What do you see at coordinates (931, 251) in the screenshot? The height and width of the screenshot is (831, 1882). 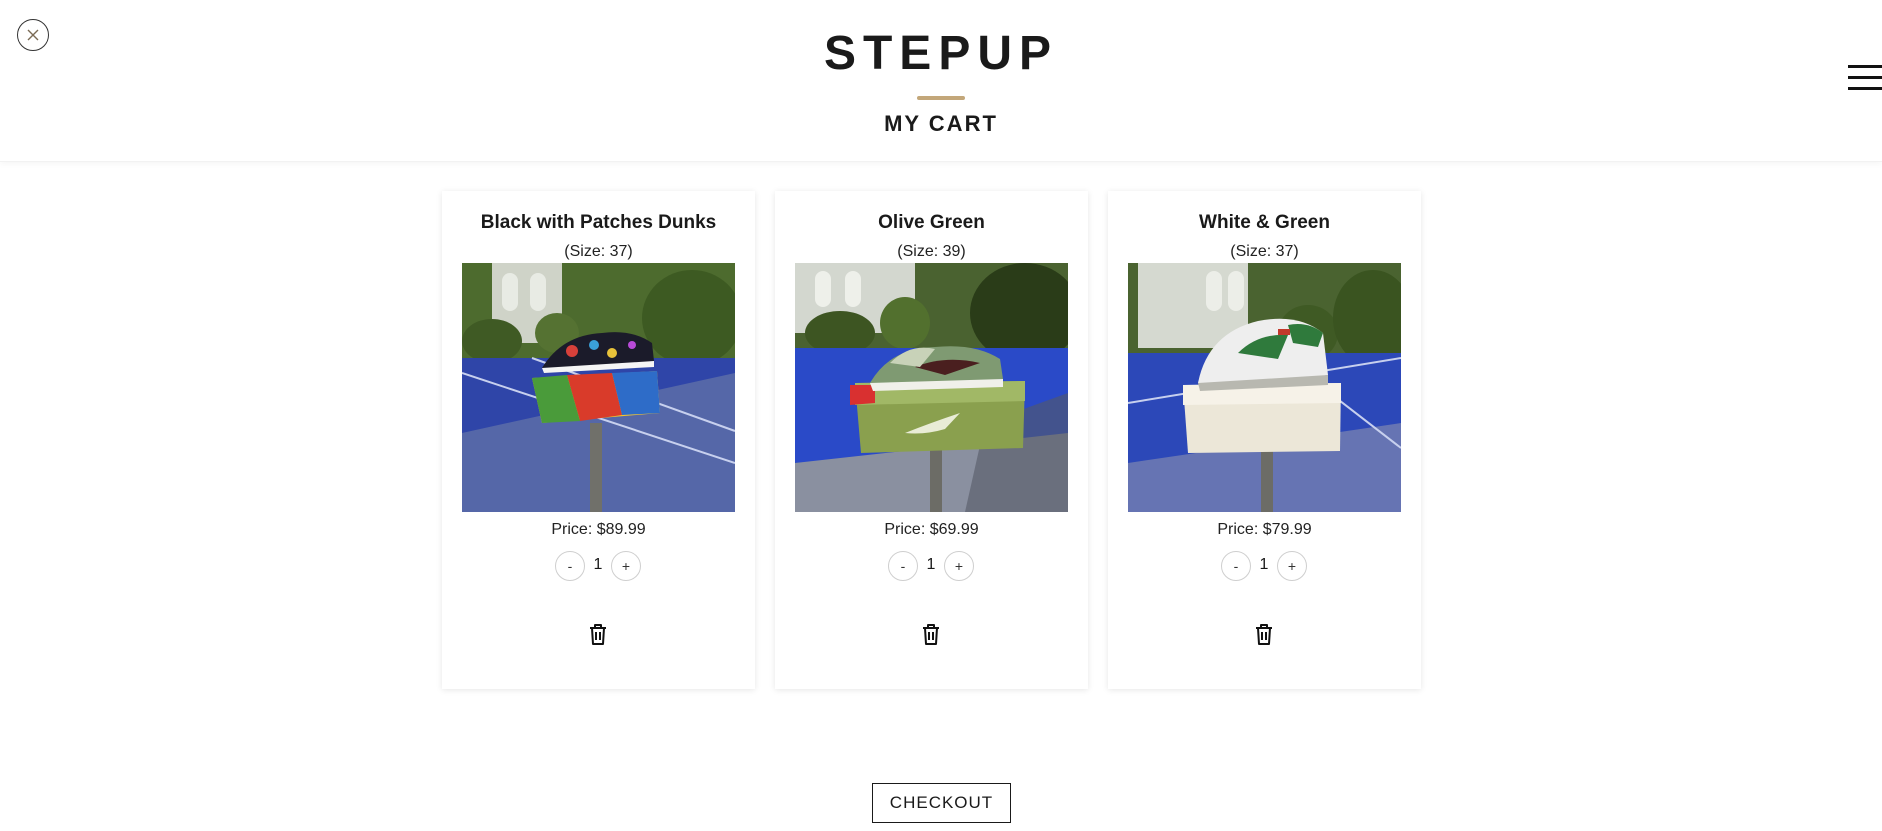 I see `product-size: (Size: 39)` at bounding box center [931, 251].